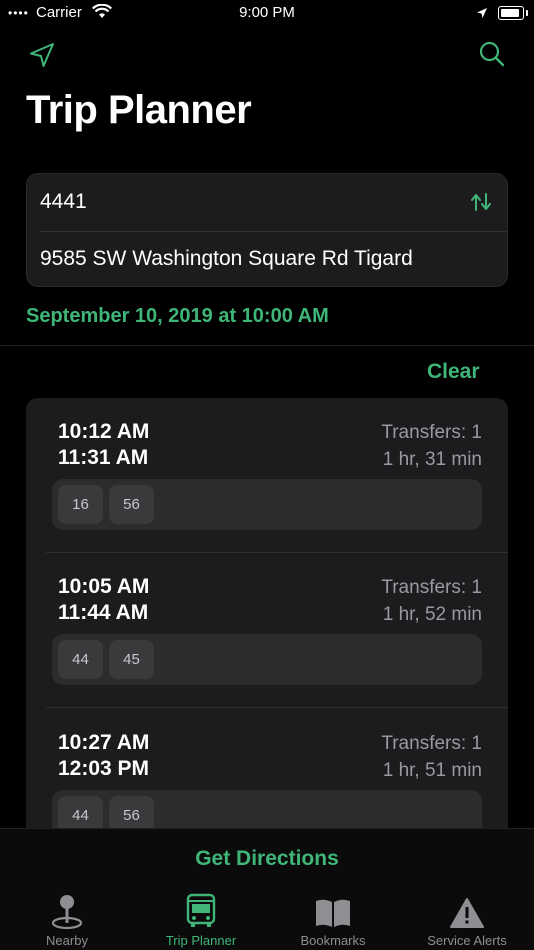  I want to click on location-arrow-icon, so click(42, 57).